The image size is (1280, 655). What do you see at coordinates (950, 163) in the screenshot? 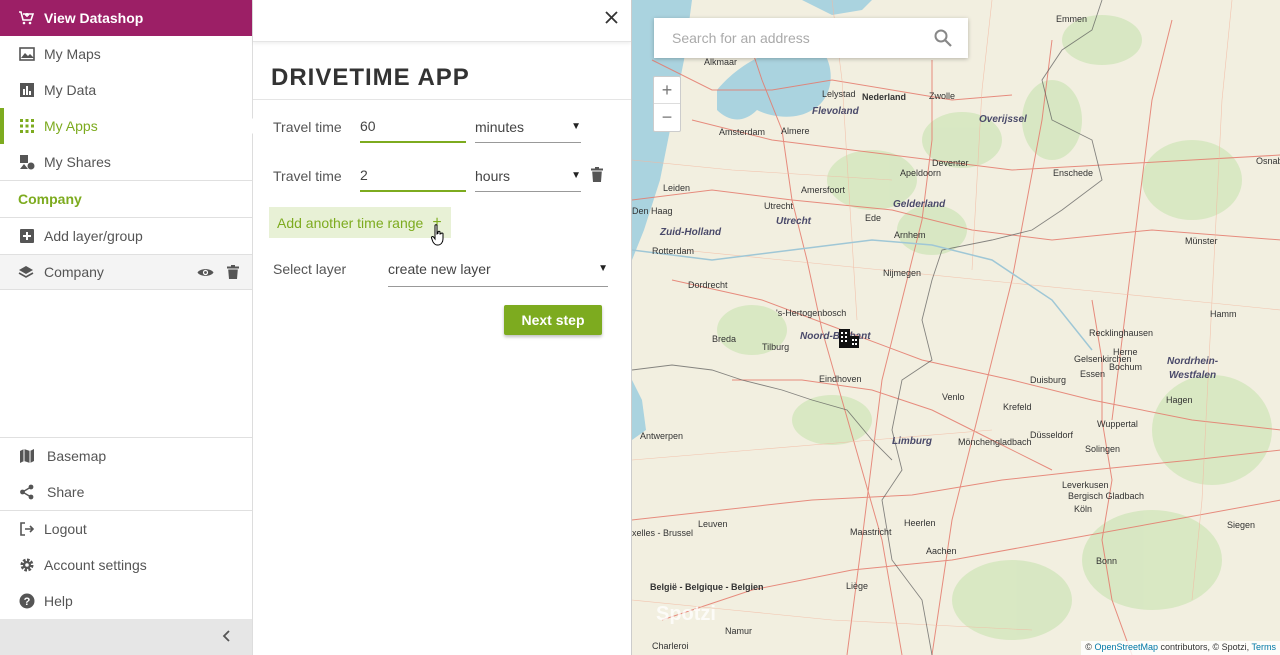
I see `map-label: Deventer` at bounding box center [950, 163].